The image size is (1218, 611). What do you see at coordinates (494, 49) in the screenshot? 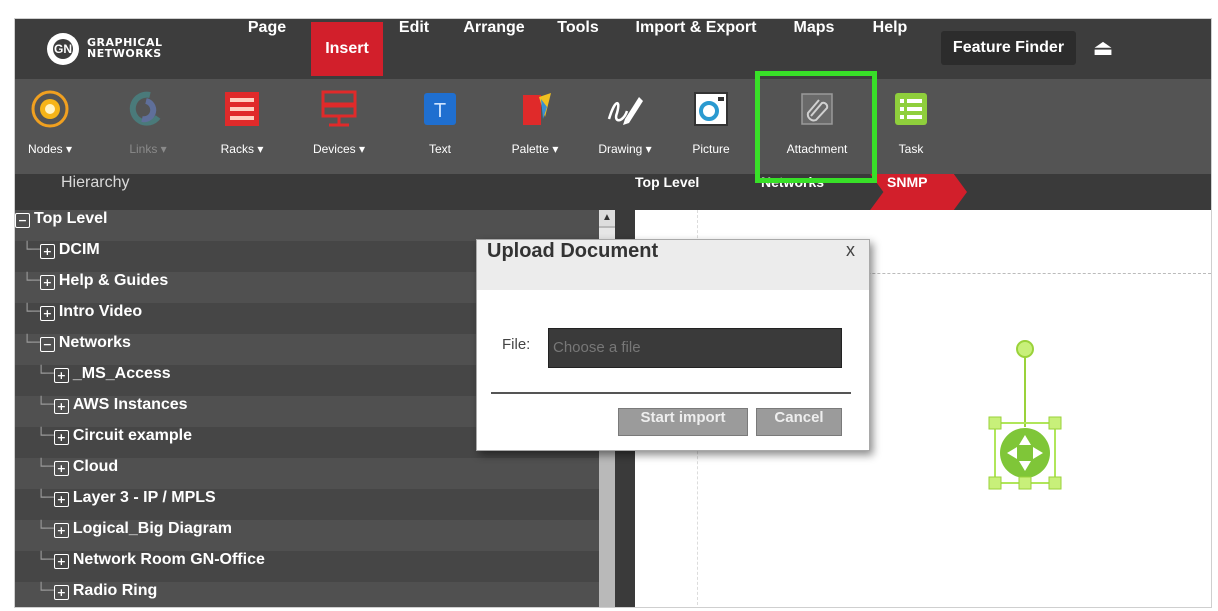
I see `menu-arrange: Arrange` at bounding box center [494, 49].